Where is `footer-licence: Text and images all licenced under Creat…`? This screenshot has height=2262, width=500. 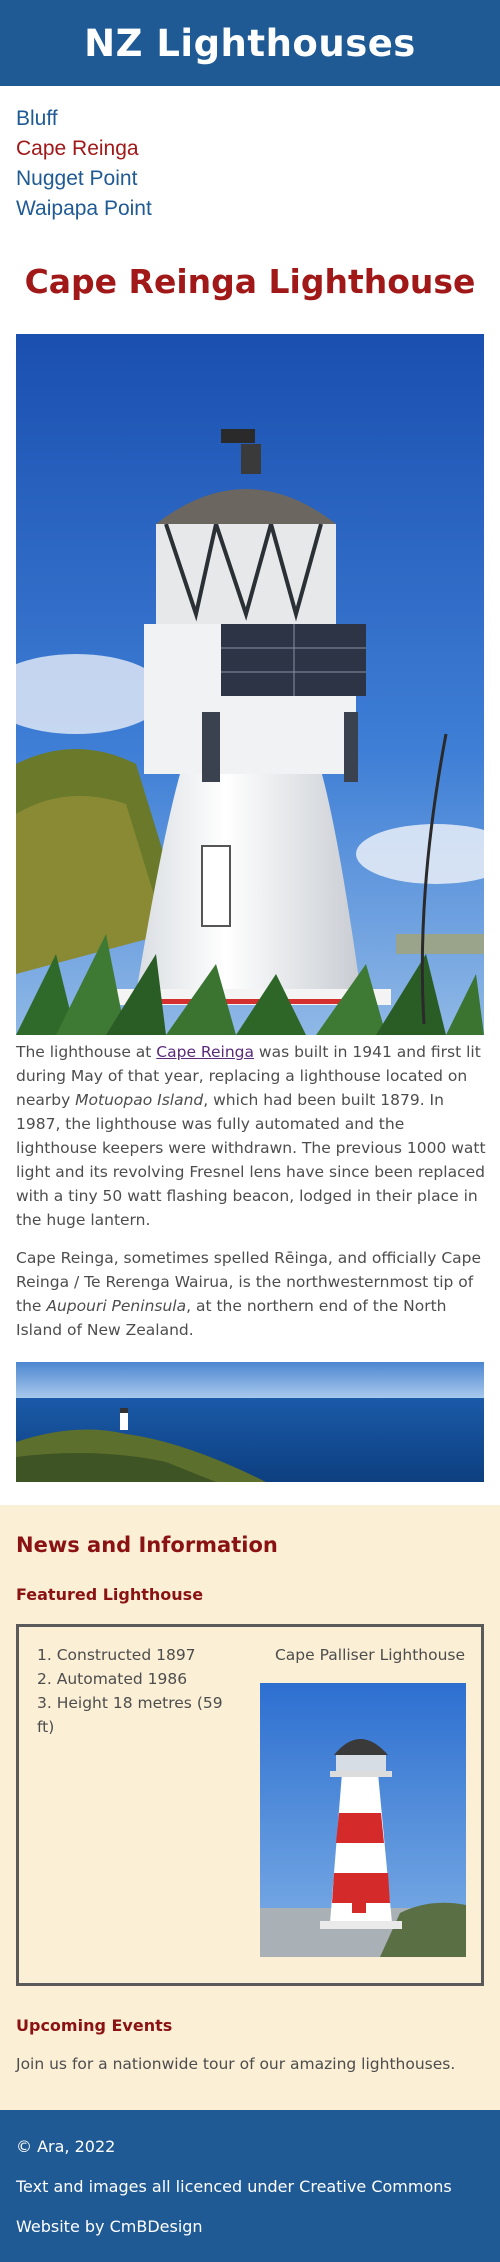 footer-licence: Text and images all licenced under Creat… is located at coordinates (234, 2186).